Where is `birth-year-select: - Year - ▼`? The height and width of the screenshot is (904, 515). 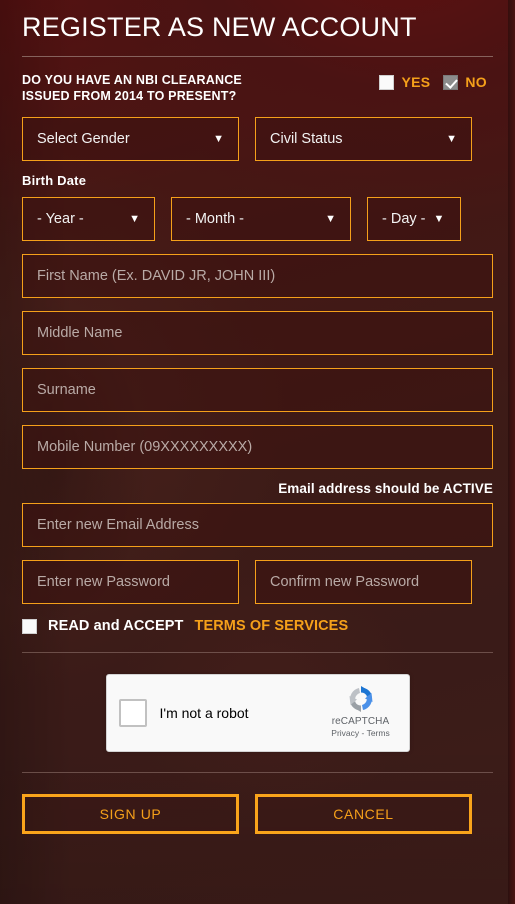 birth-year-select: - Year - ▼ is located at coordinates (88, 219).